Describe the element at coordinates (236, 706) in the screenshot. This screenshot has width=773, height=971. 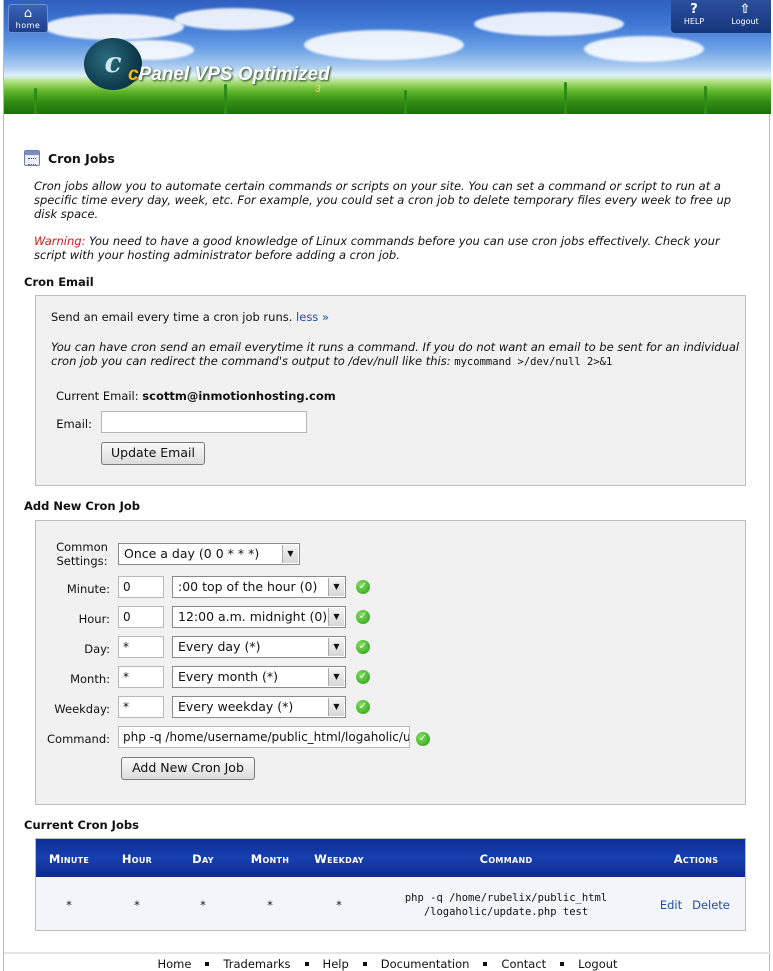
I see `weekday-select-value: Every weekday (*)` at that location.